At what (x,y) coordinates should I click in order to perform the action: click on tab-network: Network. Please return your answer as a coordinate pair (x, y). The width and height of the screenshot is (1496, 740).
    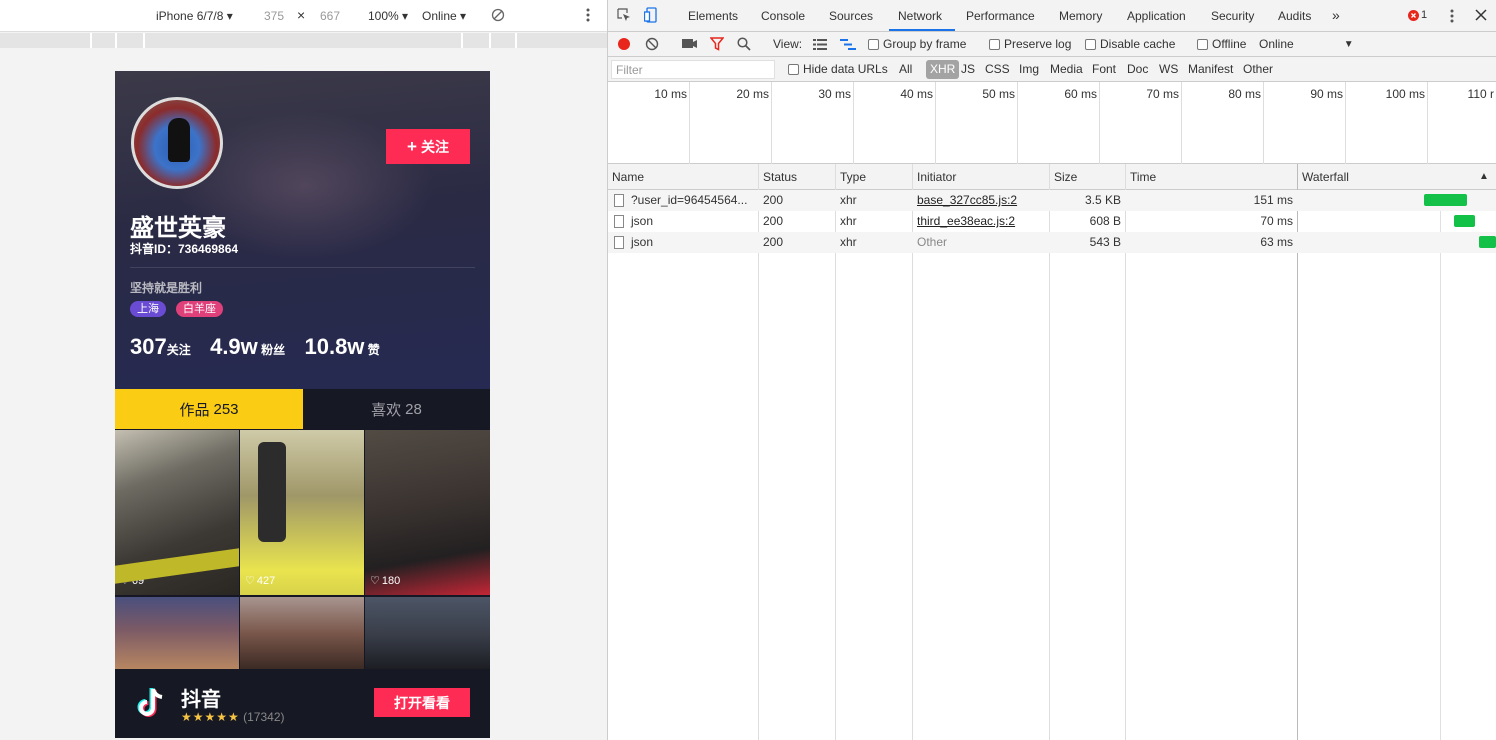
    Looking at the image, I should click on (920, 16).